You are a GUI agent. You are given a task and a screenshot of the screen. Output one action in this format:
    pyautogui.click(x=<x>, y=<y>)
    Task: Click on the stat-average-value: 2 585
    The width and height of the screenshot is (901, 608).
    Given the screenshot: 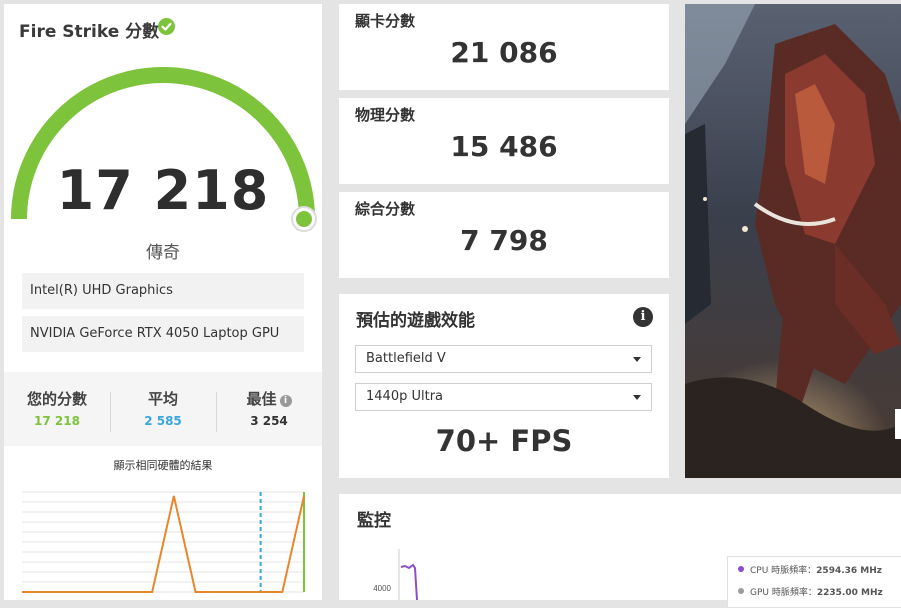 What is the action you would take?
    pyautogui.click(x=163, y=421)
    